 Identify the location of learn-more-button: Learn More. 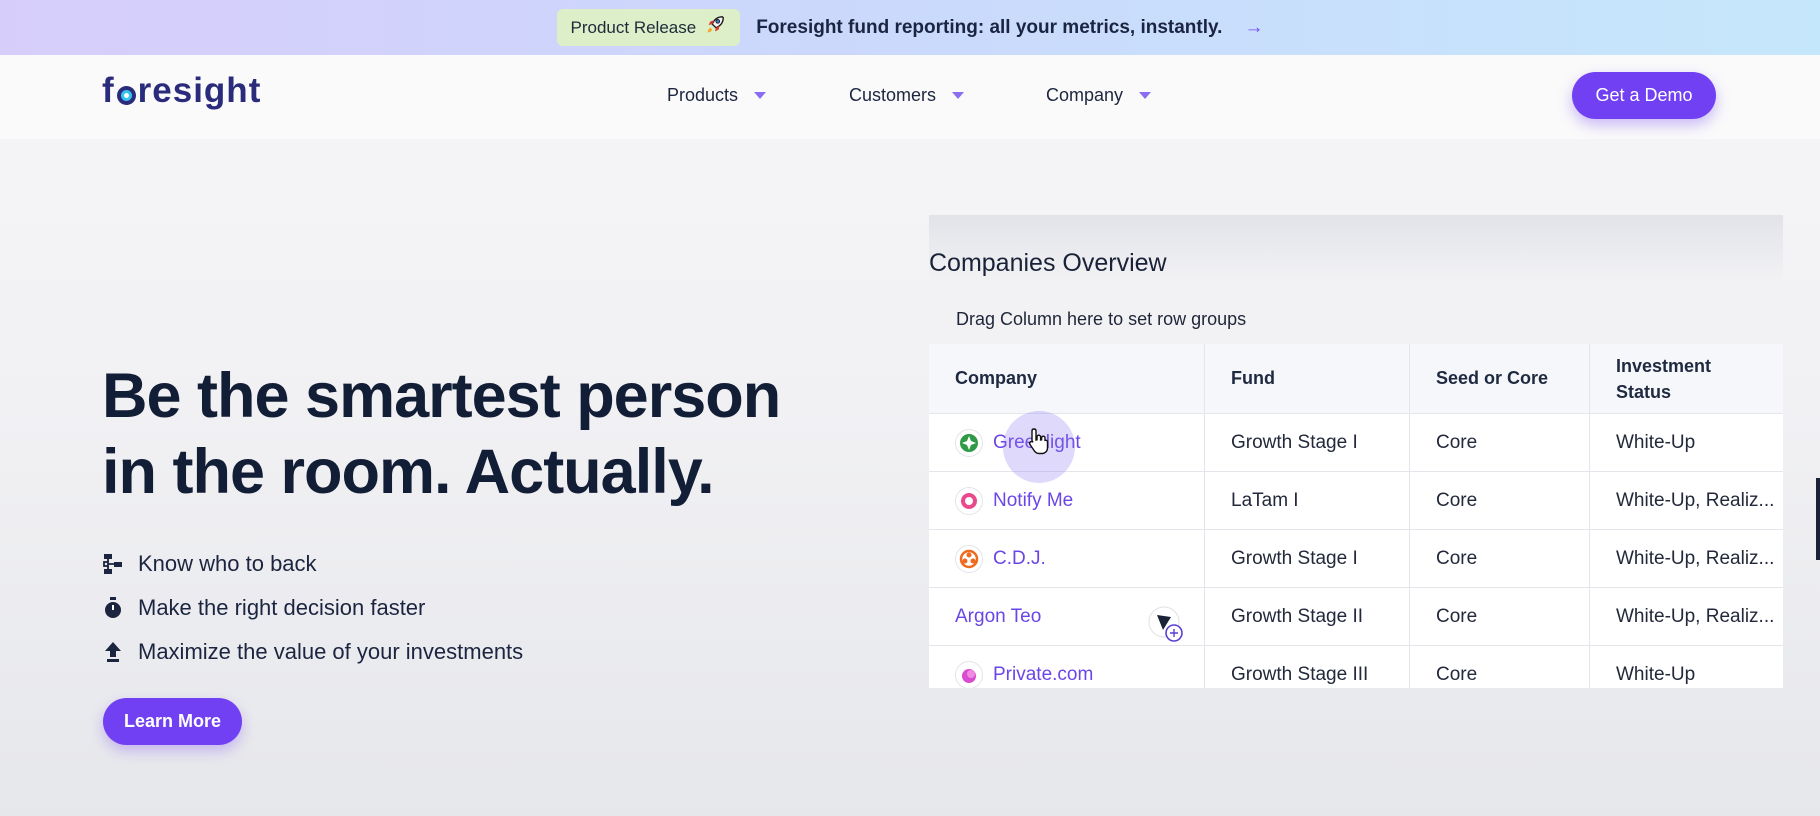
(172, 721).